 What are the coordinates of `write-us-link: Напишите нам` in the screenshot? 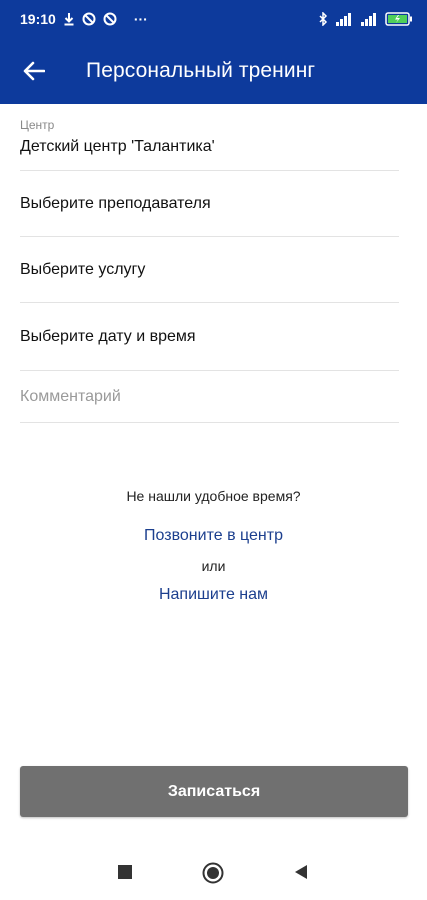 It's located at (213, 594).